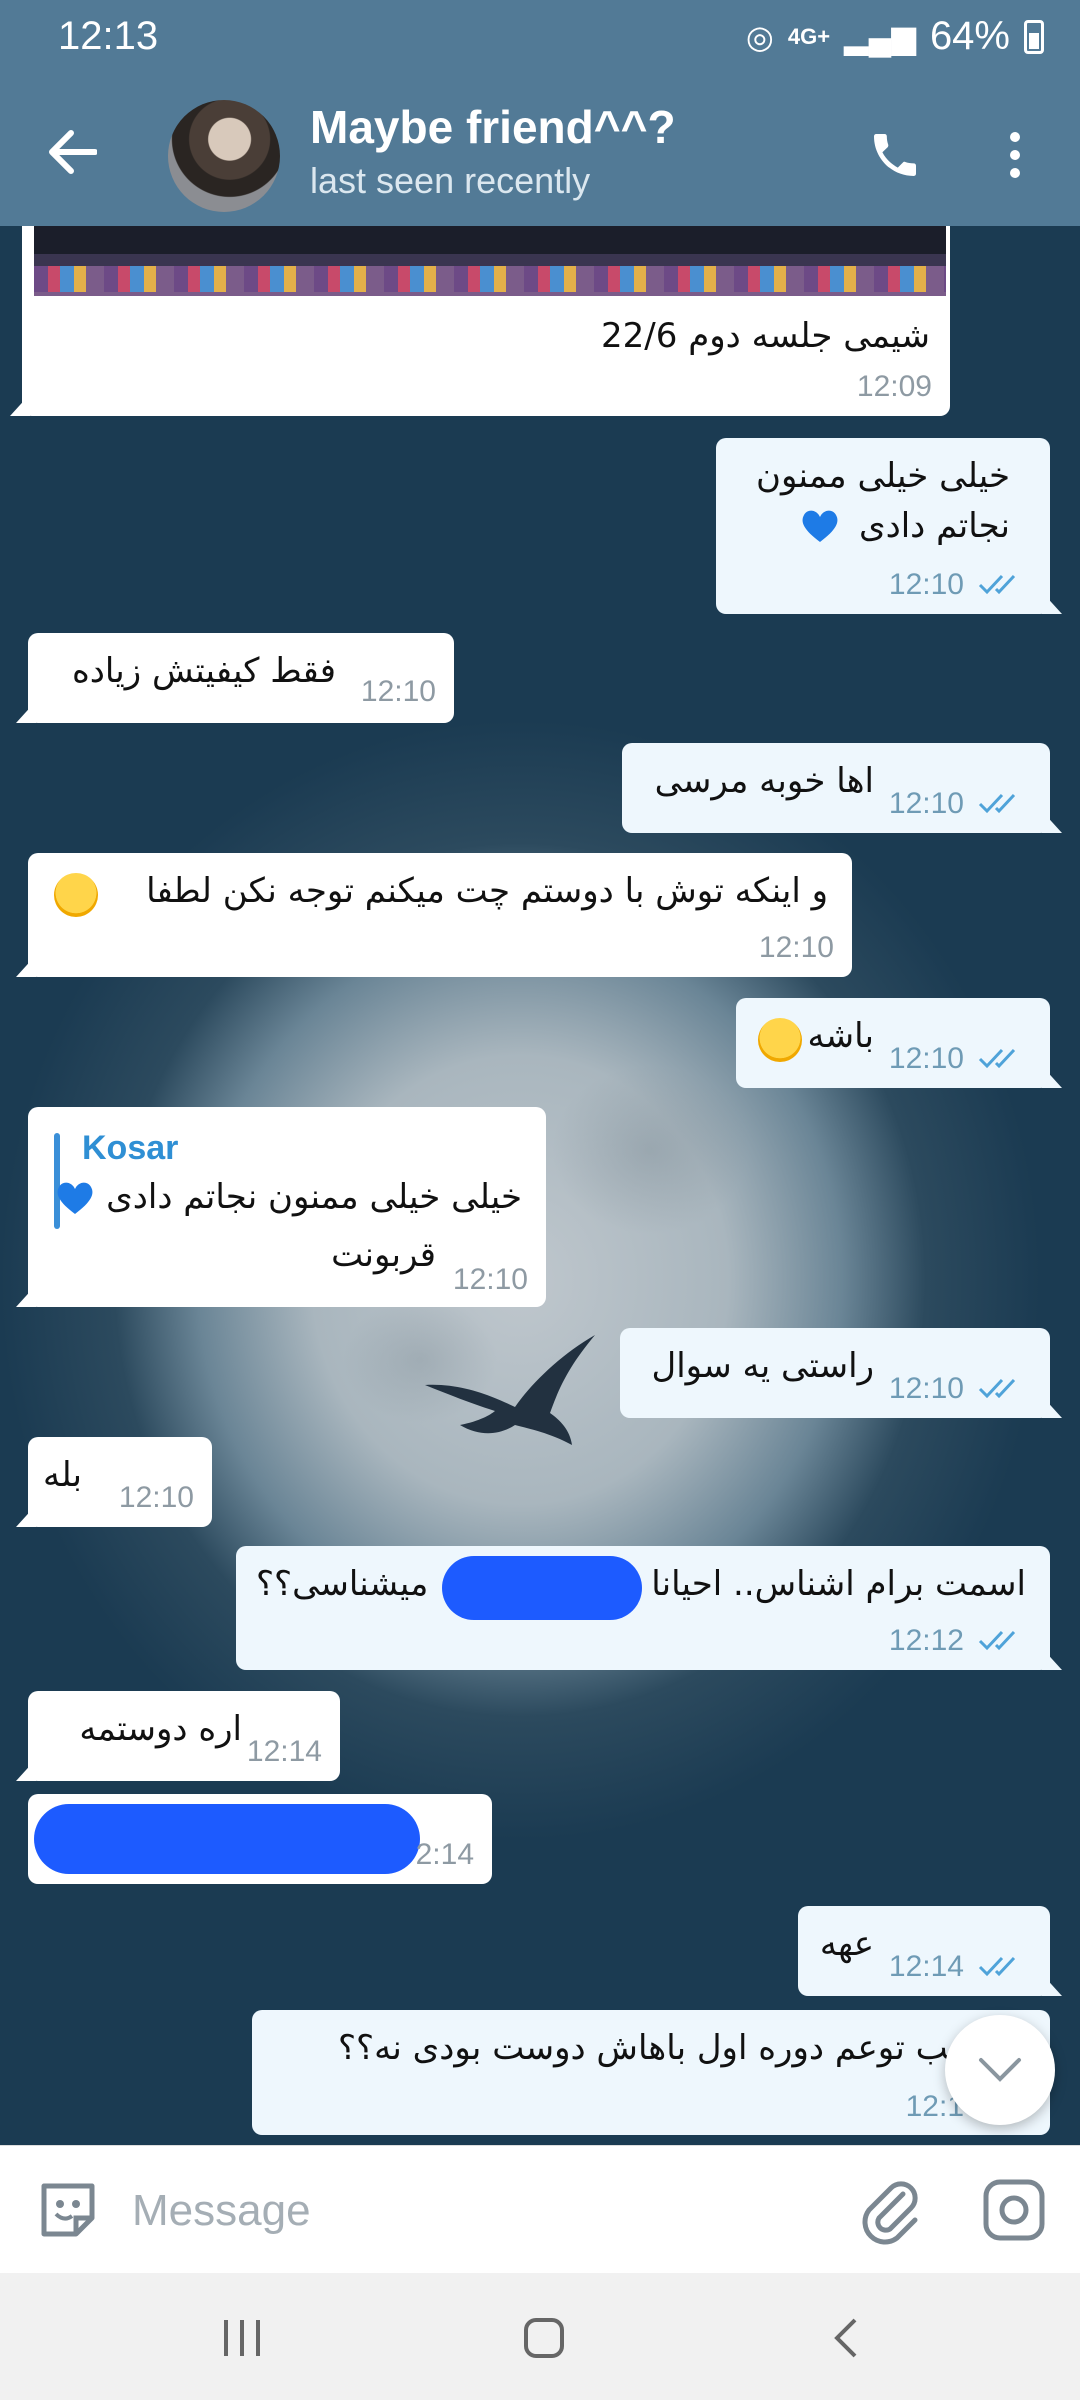 This screenshot has height=2400, width=1080. What do you see at coordinates (114, 1482) in the screenshot?
I see `message-bubble-incoming: بله 12:10` at bounding box center [114, 1482].